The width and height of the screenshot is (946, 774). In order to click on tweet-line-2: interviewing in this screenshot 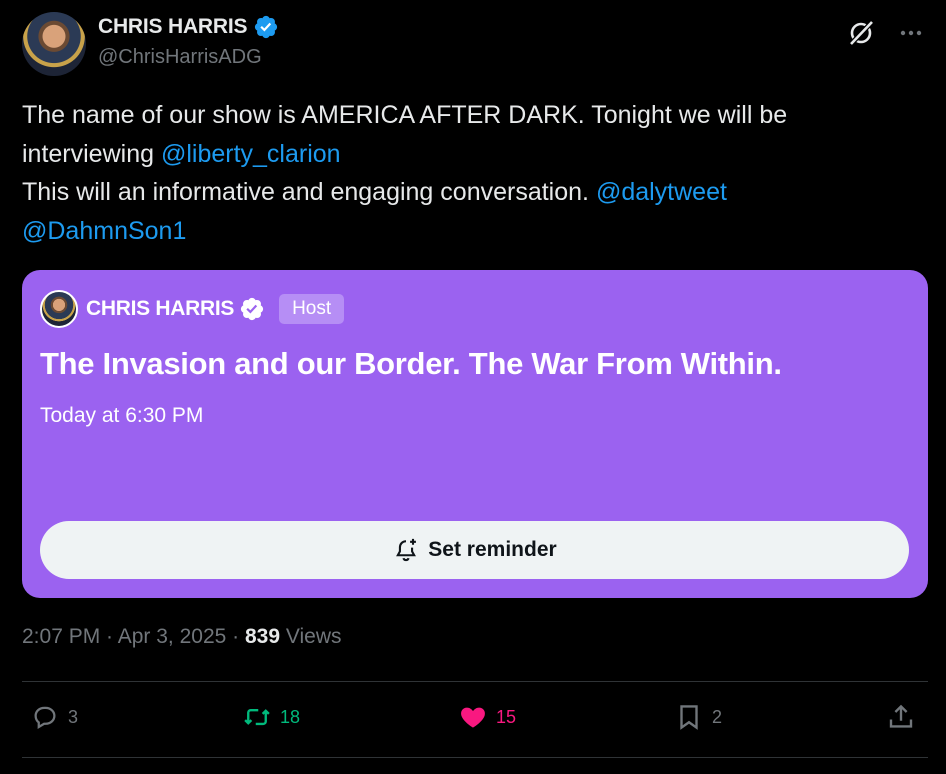, I will do `click(91, 153)`.